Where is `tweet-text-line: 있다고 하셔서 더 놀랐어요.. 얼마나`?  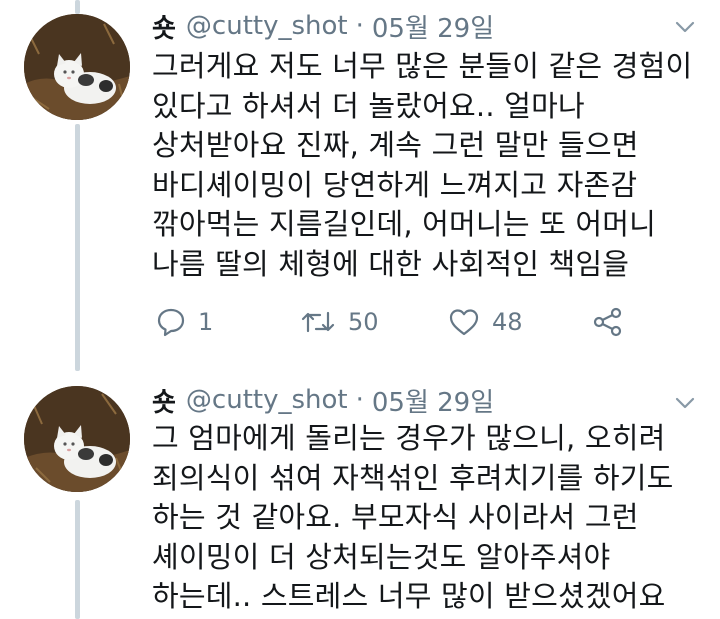
tweet-text-line: 있다고 하셔서 더 놀랐어요.. 얼마나 is located at coordinates (368, 105).